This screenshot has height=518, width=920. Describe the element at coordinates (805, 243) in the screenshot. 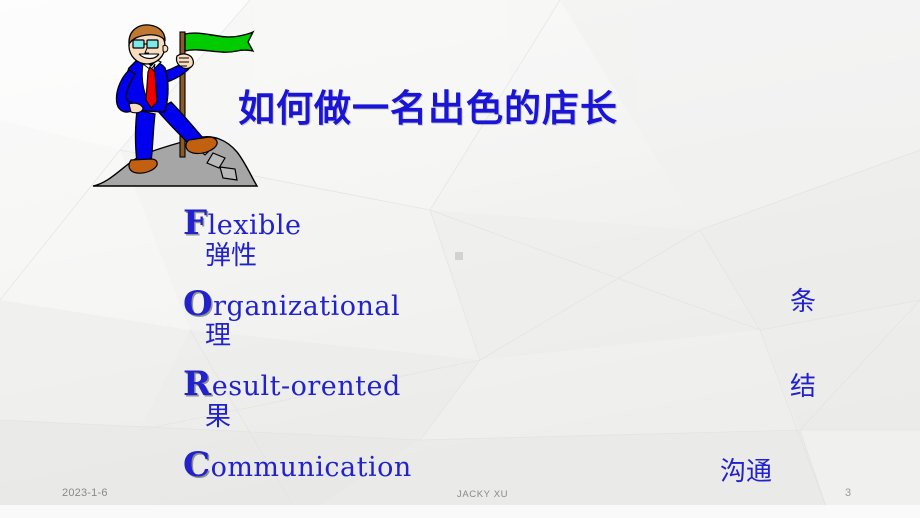

I see `right-column-item` at that location.